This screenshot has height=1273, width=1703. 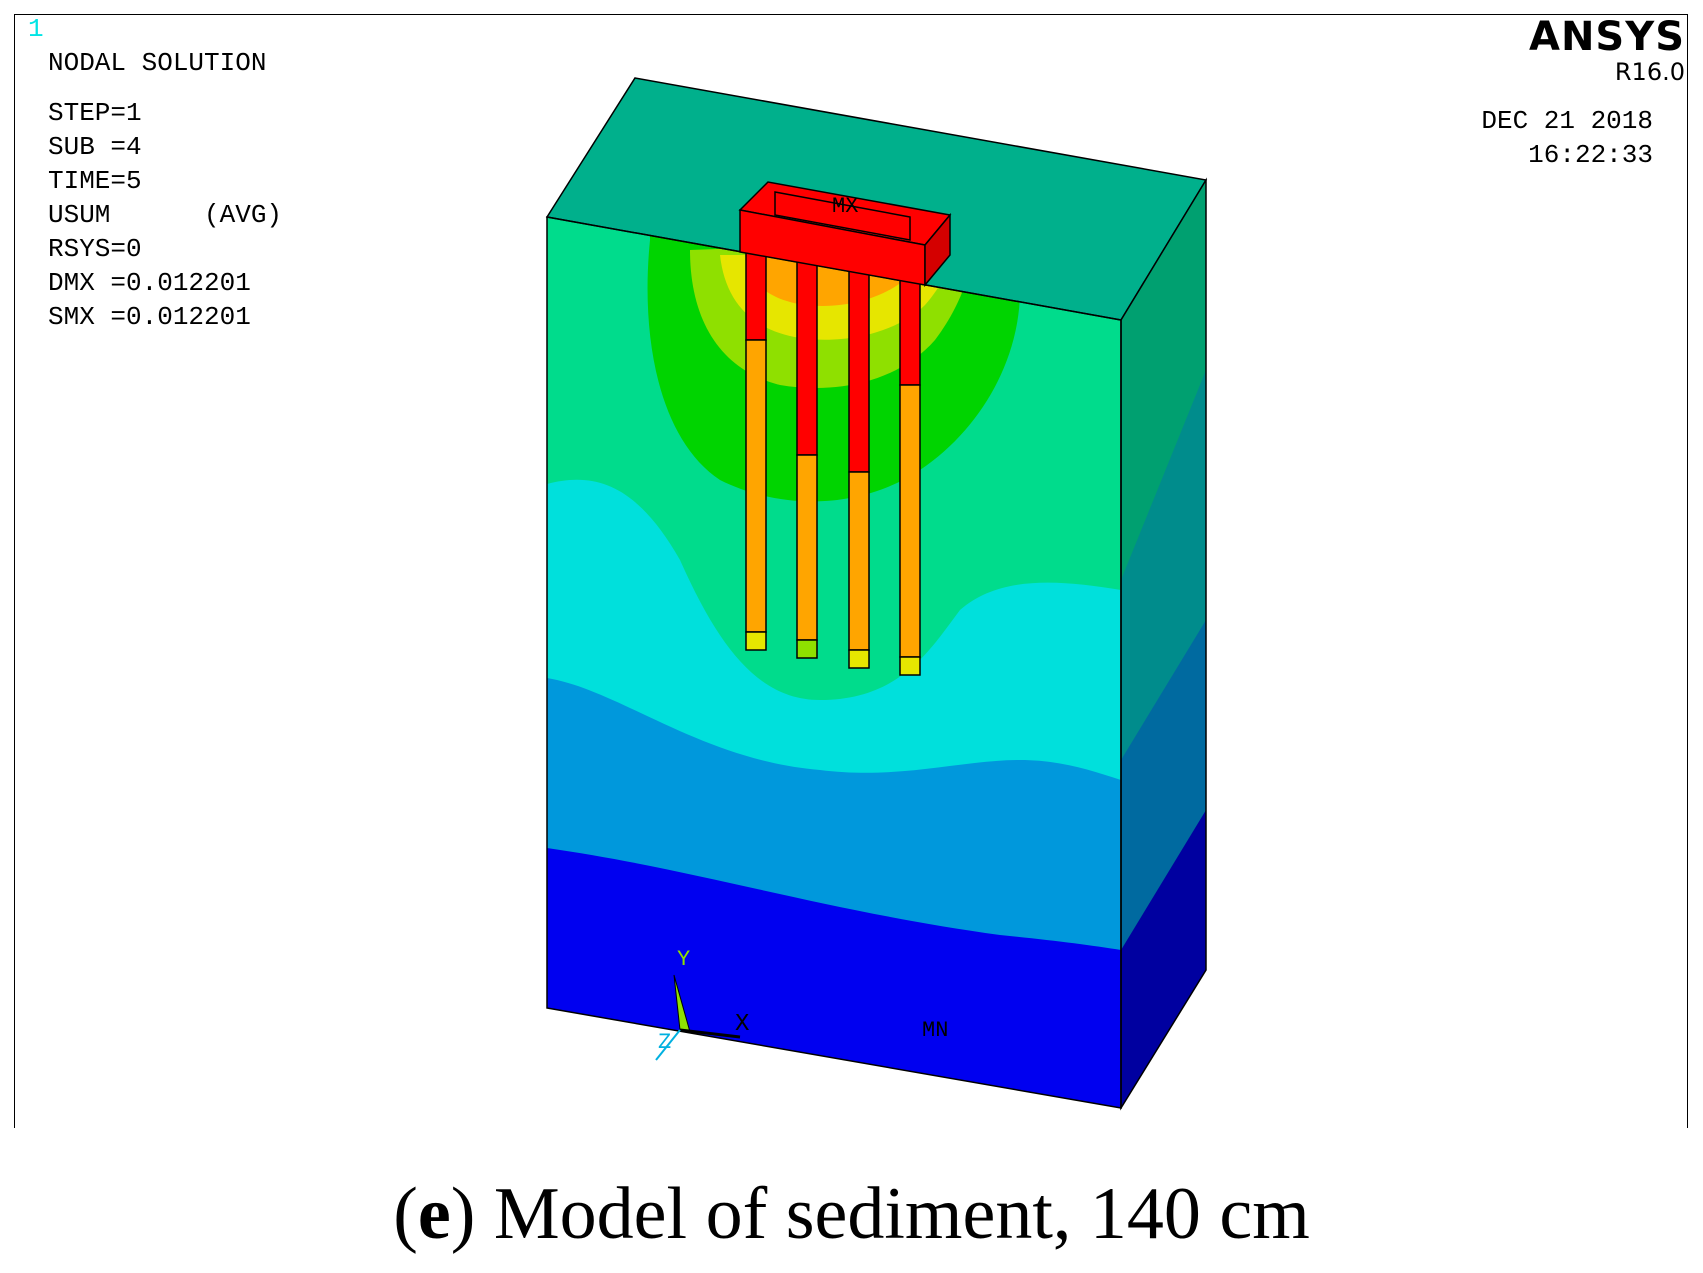 What do you see at coordinates (664, 1042) in the screenshot?
I see `axis-z-label: Z` at bounding box center [664, 1042].